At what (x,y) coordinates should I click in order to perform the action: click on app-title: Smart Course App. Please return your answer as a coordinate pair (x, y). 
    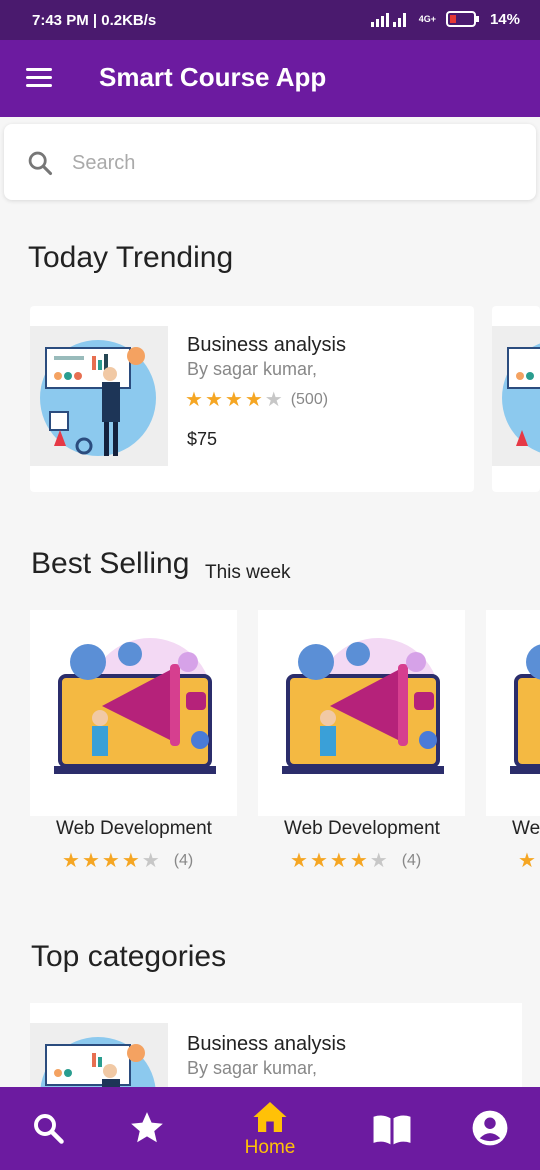
    Looking at the image, I should click on (213, 77).